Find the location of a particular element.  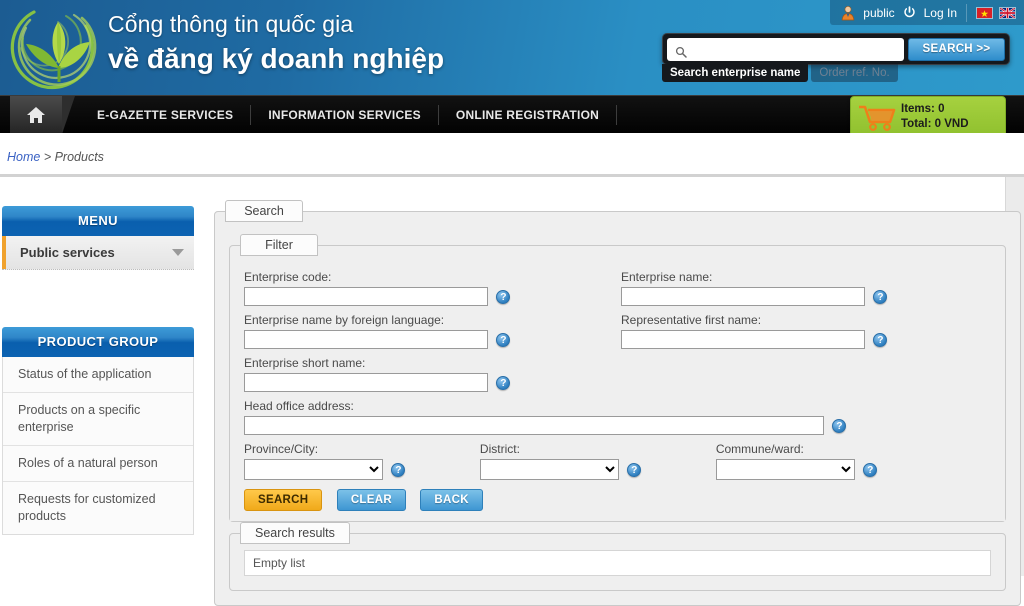

shopping-cart-widget: Items: 0 Total: 0 VND is located at coordinates (928, 117).